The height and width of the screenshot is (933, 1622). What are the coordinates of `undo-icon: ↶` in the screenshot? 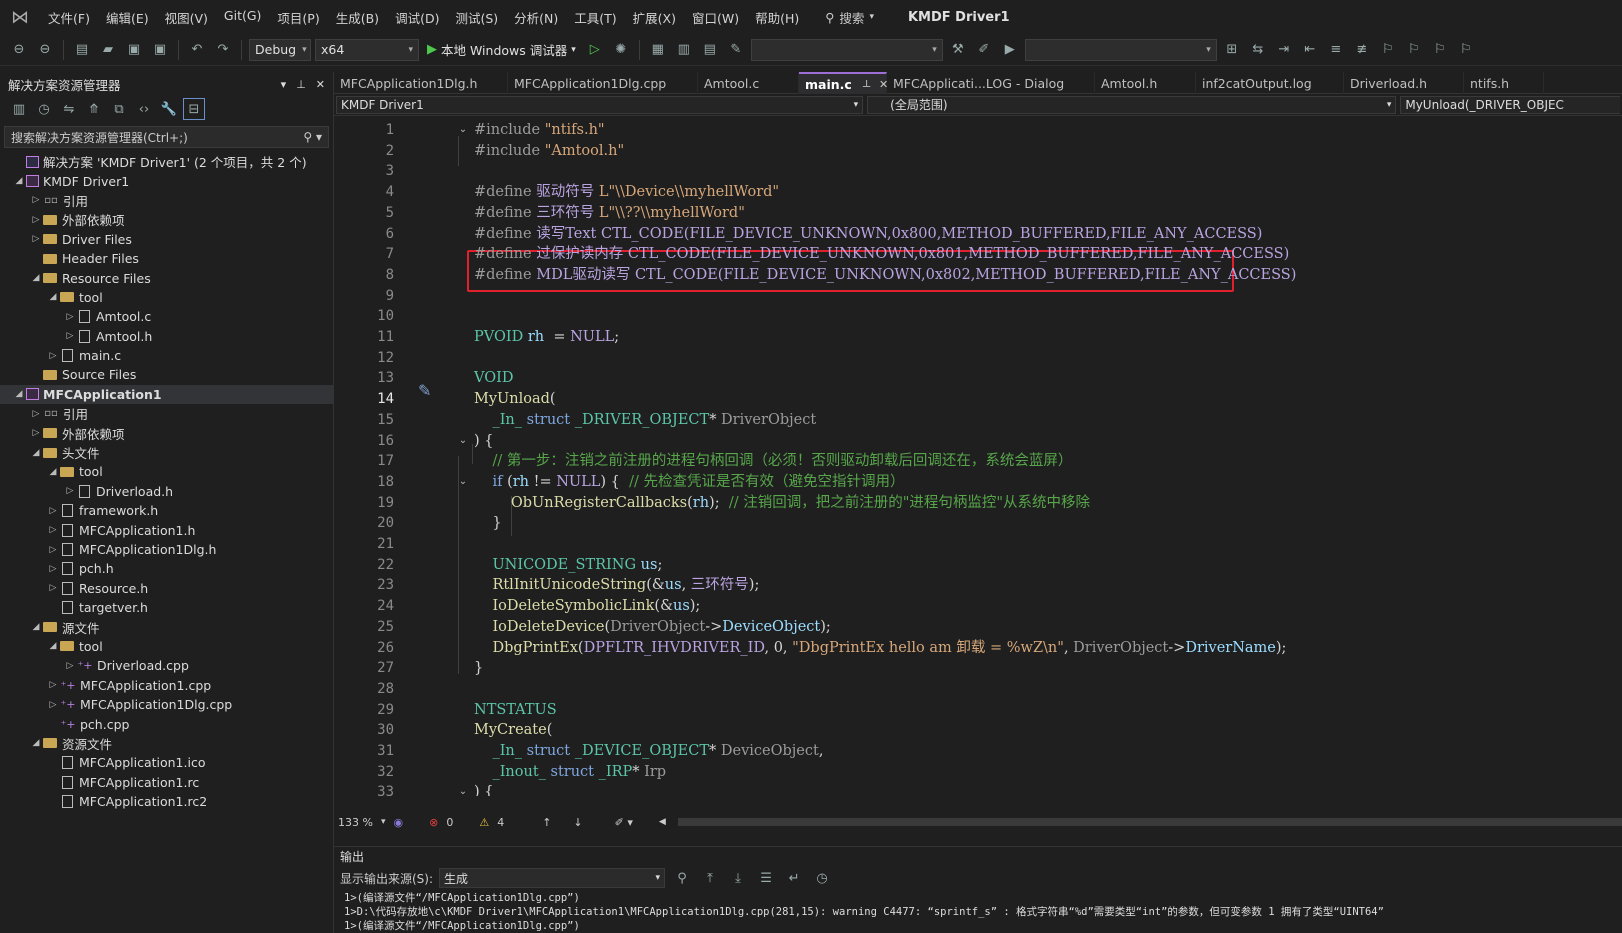 It's located at (197, 50).